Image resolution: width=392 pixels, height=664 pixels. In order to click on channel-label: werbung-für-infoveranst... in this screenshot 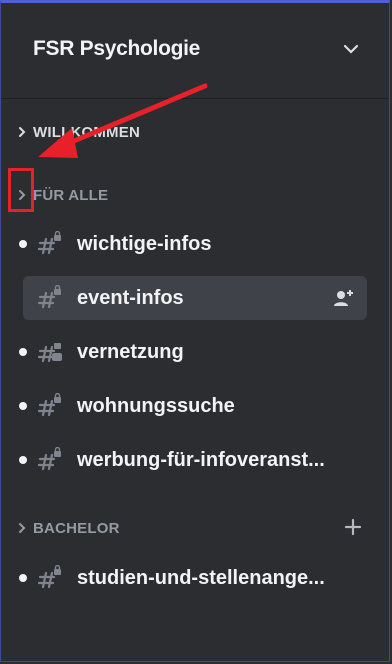, I will do `click(201, 459)`.